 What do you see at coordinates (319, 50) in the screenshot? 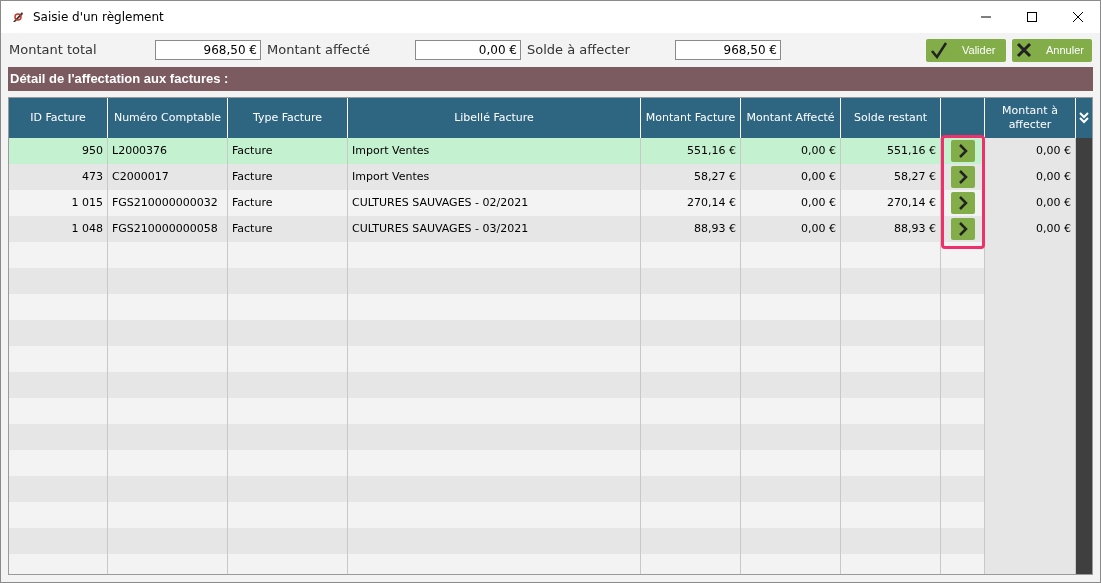
I see `field-label: Montant affecté` at bounding box center [319, 50].